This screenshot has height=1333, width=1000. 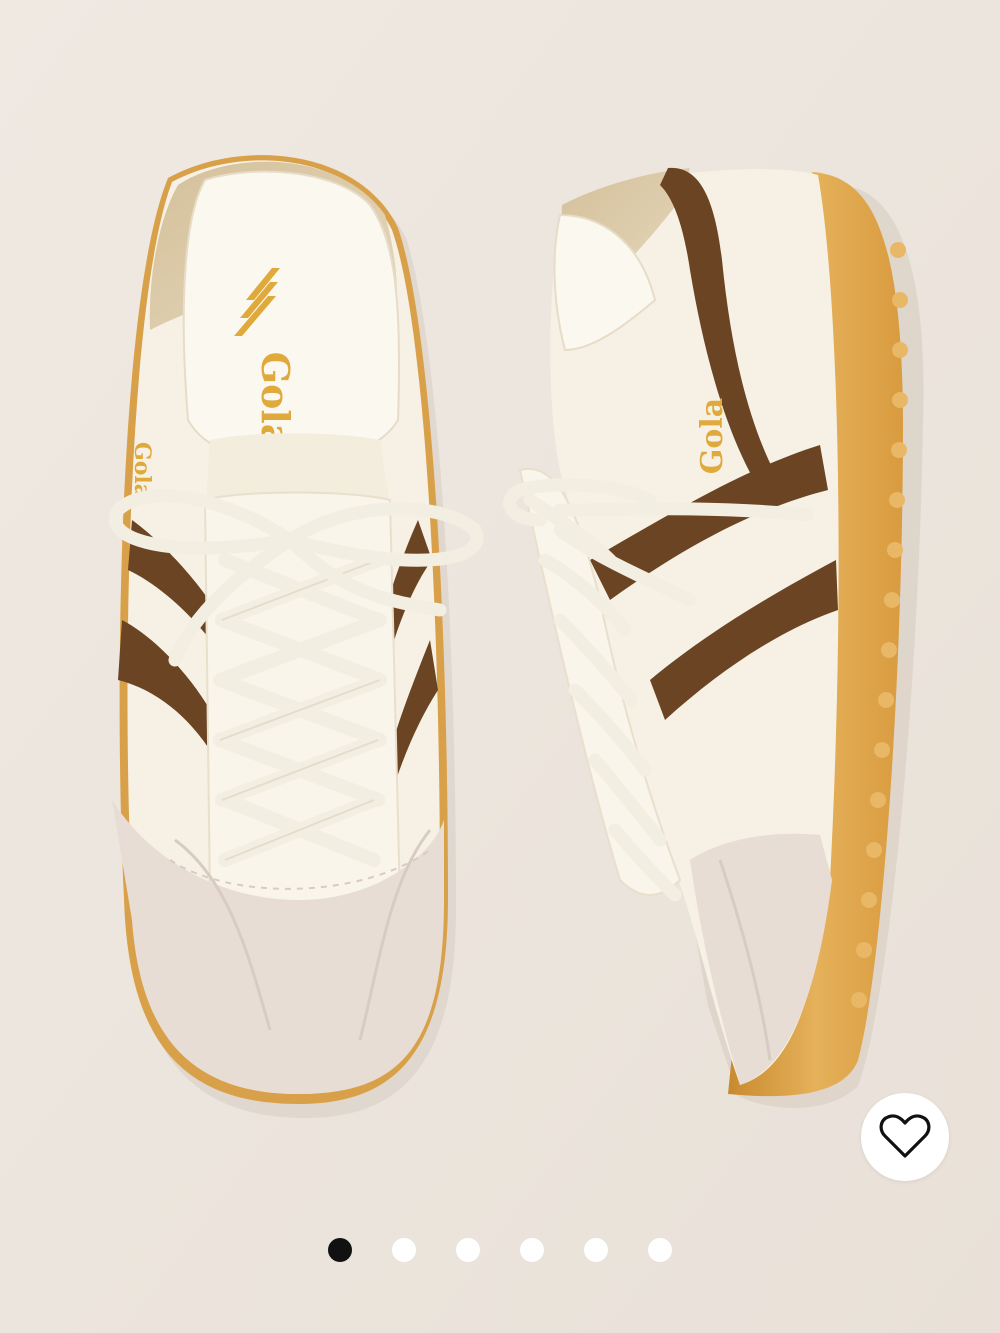 I want to click on wishlist-button, so click(x=905, y=1137).